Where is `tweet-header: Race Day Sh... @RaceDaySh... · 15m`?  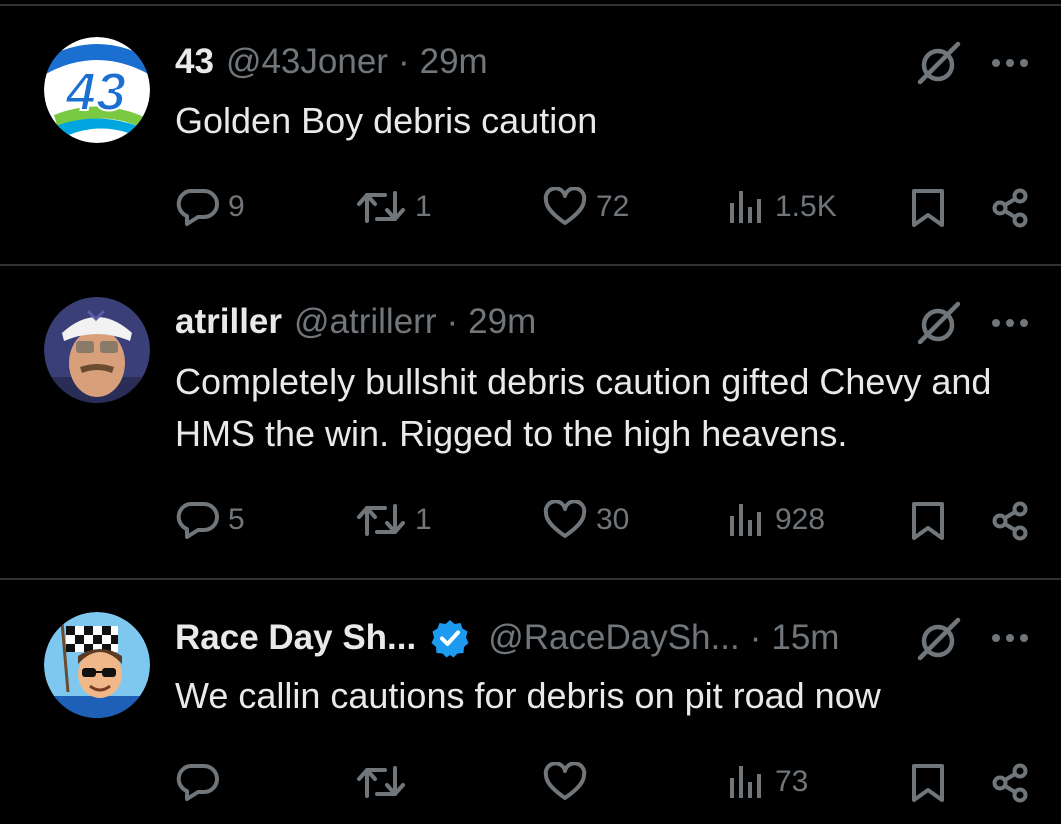
tweet-header: Race Day Sh... @RaceDaySh... · 15m is located at coordinates (507, 638).